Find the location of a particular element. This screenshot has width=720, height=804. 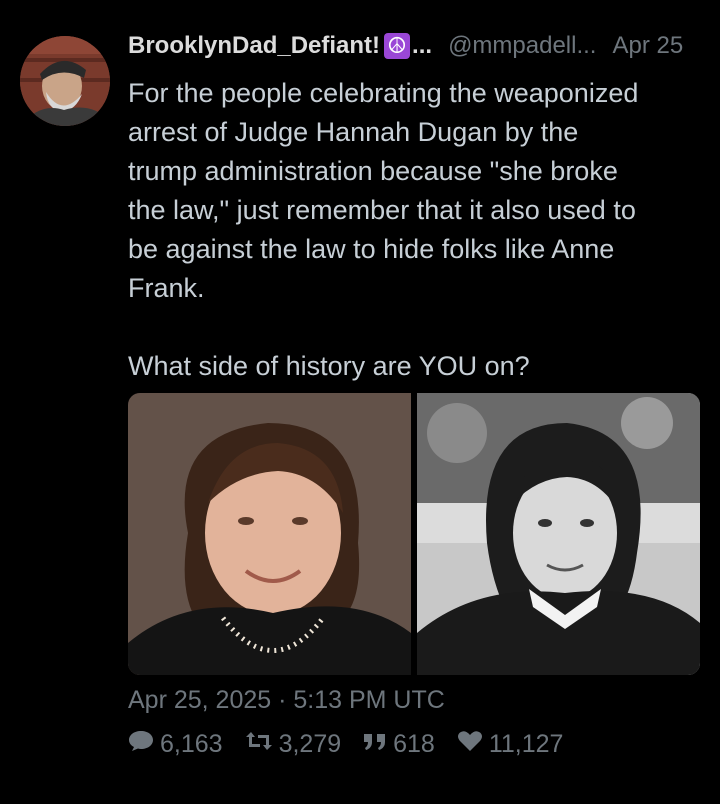

reply-count: 6,163 is located at coordinates (191, 744).